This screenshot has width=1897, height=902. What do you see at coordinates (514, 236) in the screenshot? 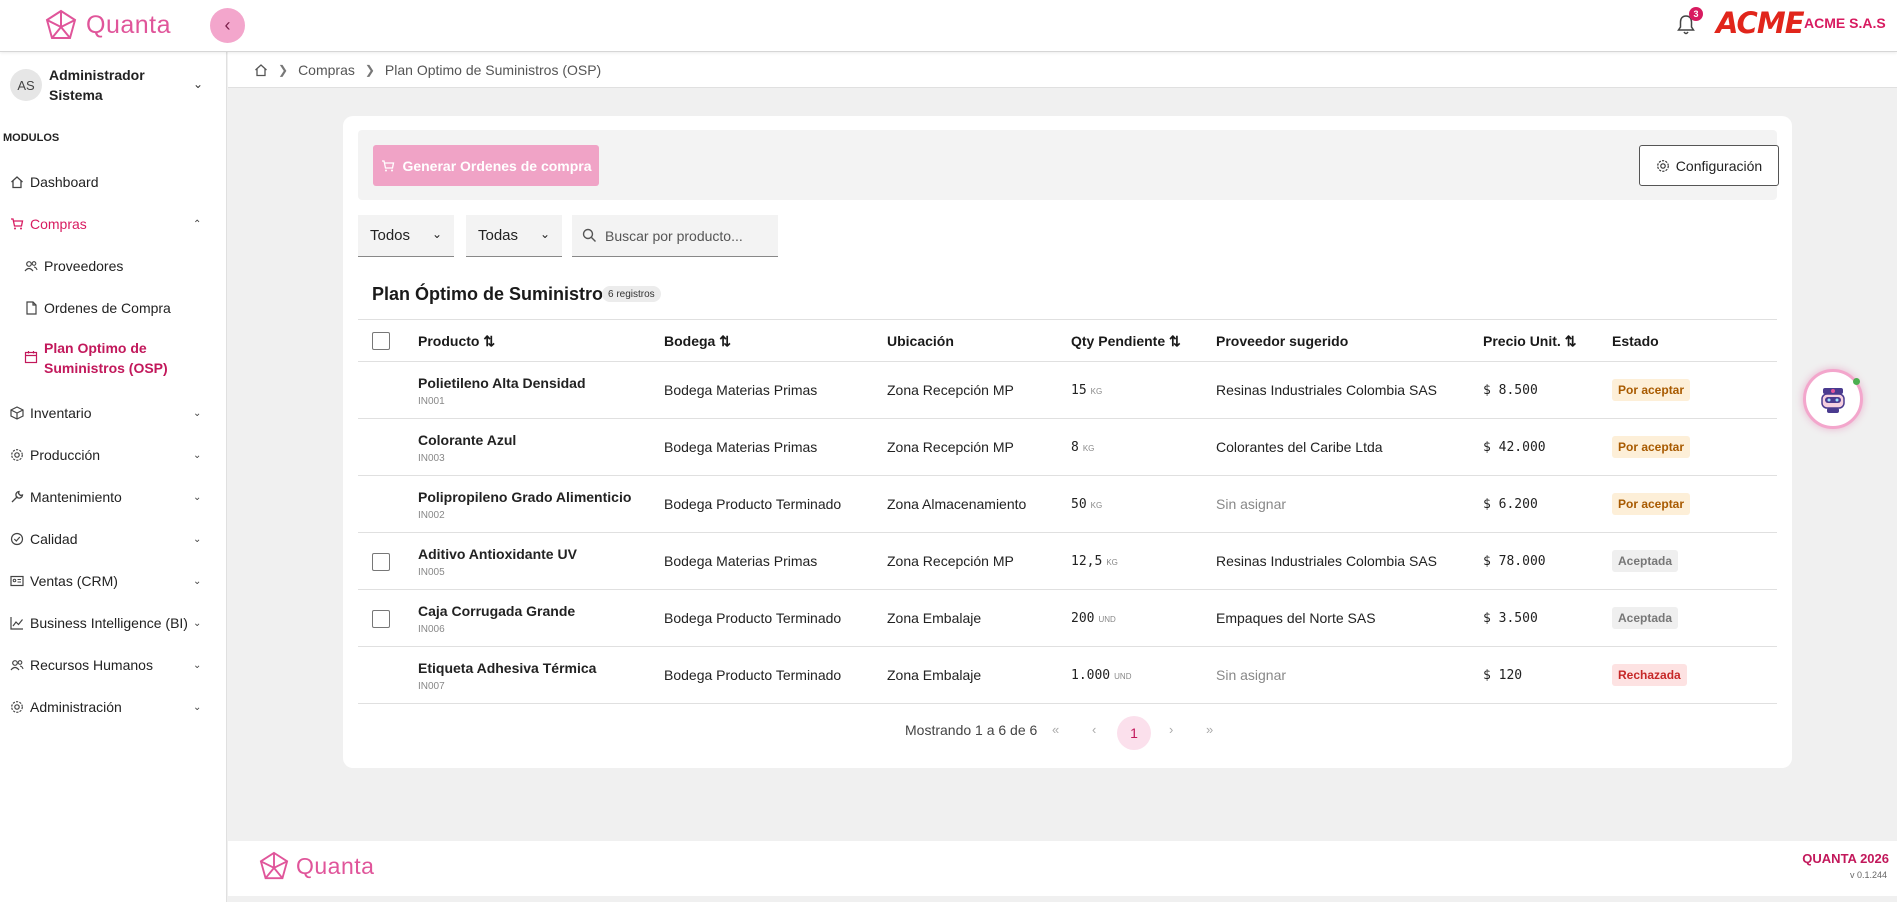
I see `warehouse-filter-dropdown: Todas ⌄` at bounding box center [514, 236].